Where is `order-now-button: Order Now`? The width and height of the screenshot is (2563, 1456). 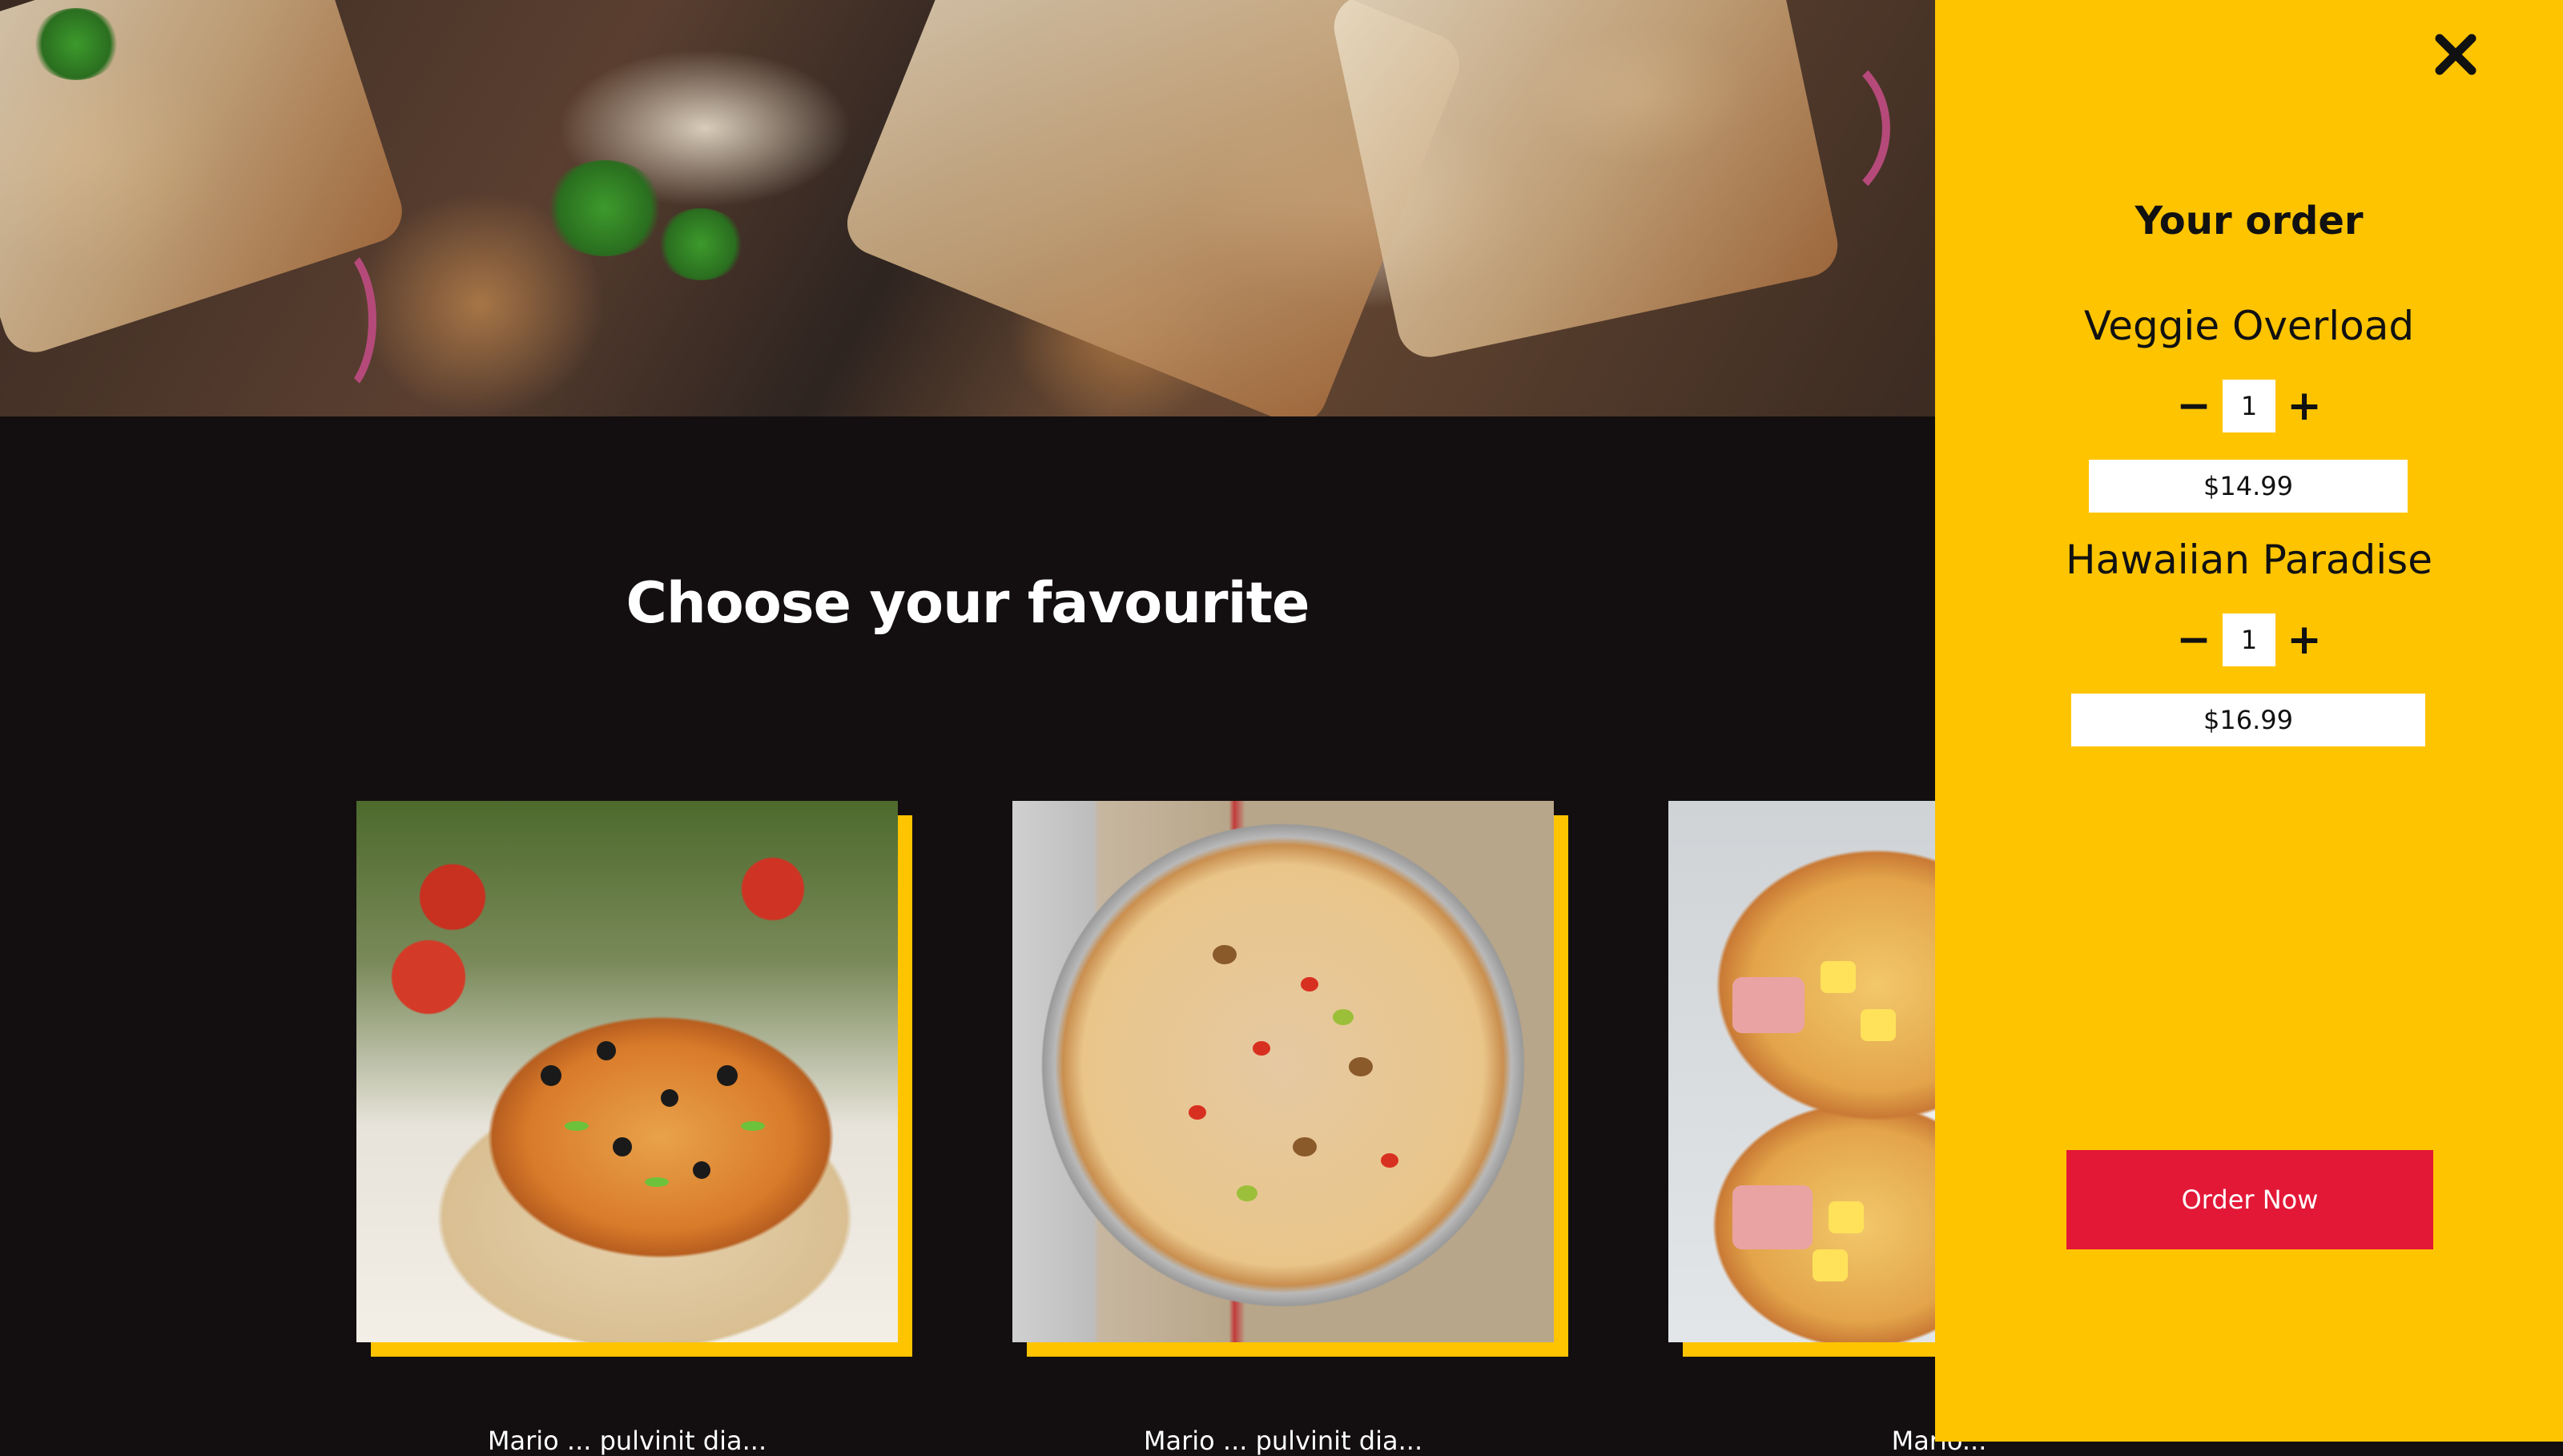 order-now-button: Order Now is located at coordinates (2249, 1199).